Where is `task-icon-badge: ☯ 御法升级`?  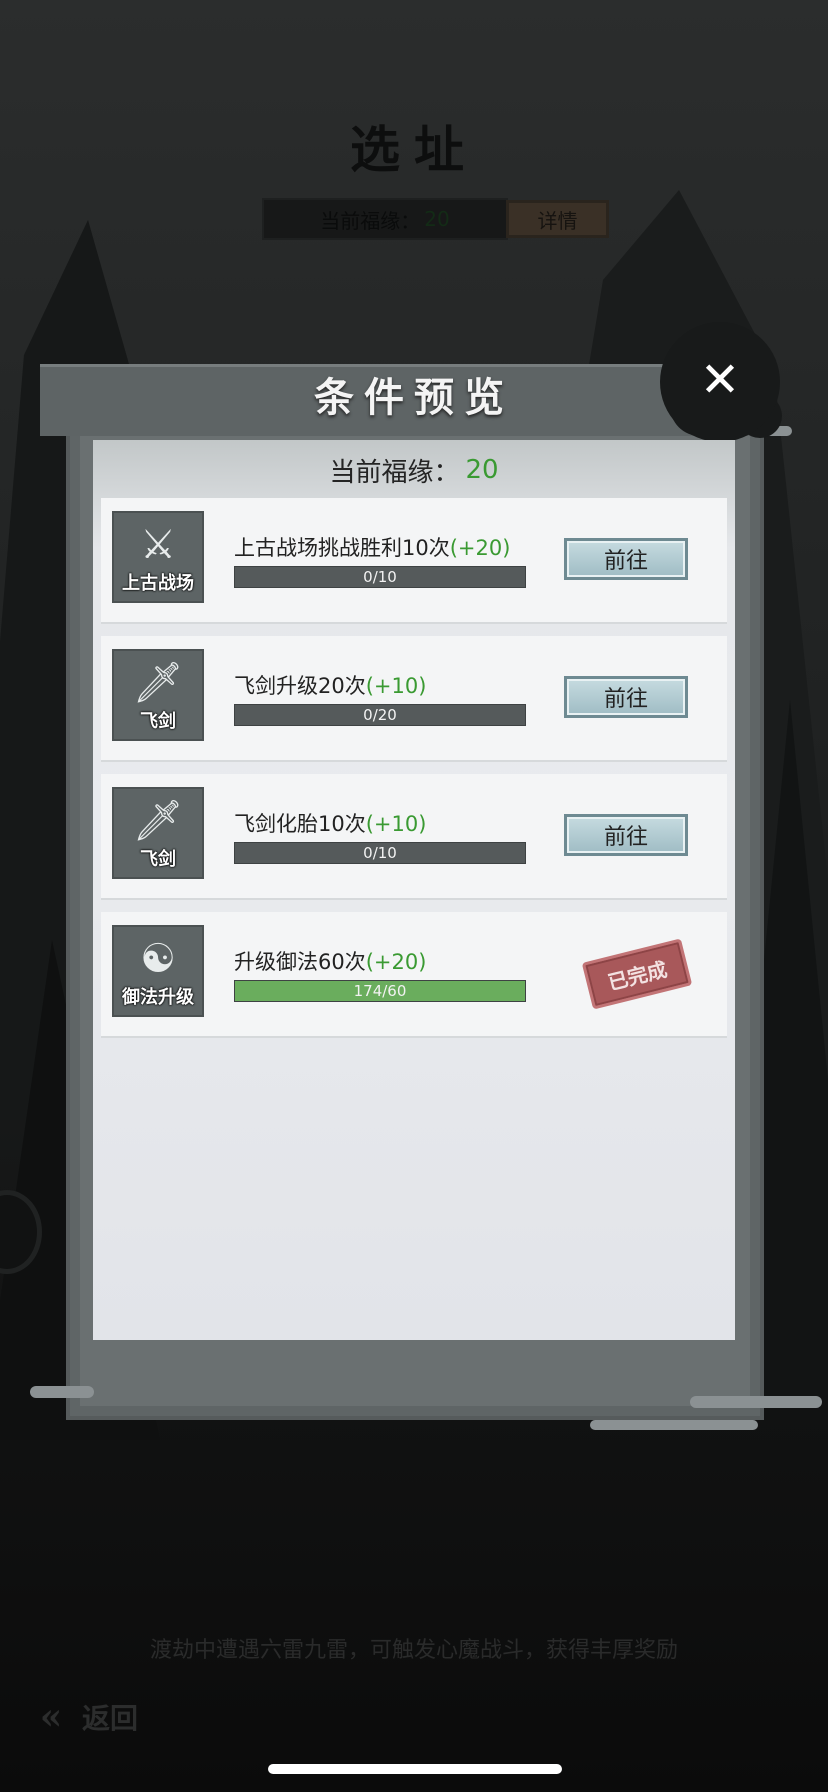 task-icon-badge: ☯ 御法升级 is located at coordinates (158, 971).